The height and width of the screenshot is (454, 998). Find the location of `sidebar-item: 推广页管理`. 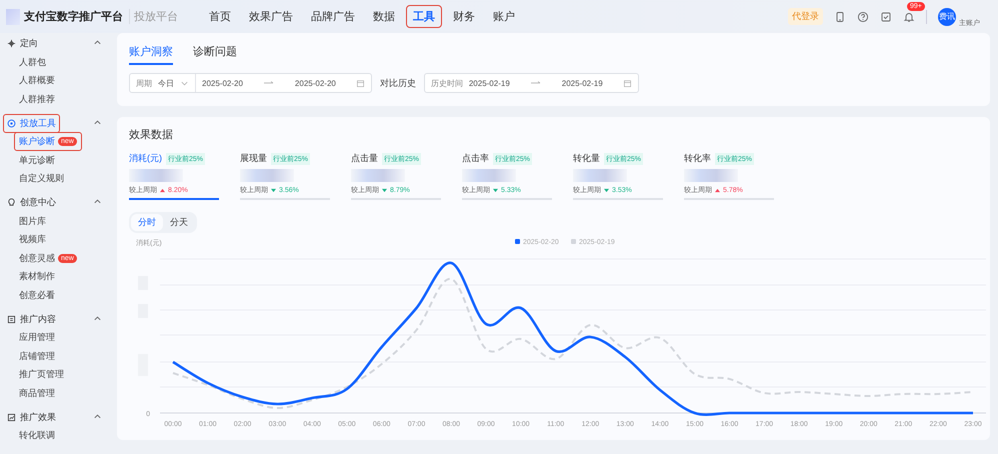

sidebar-item: 推广页管理 is located at coordinates (41, 374).